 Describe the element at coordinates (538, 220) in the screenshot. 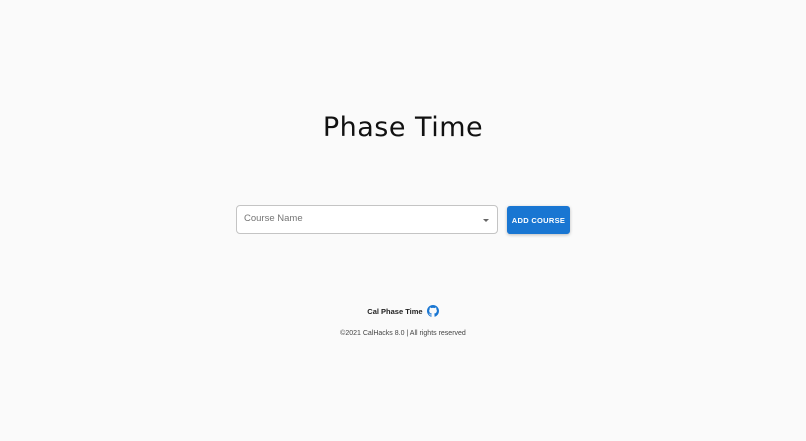

I see `add-course-button: ADD COURSE` at that location.